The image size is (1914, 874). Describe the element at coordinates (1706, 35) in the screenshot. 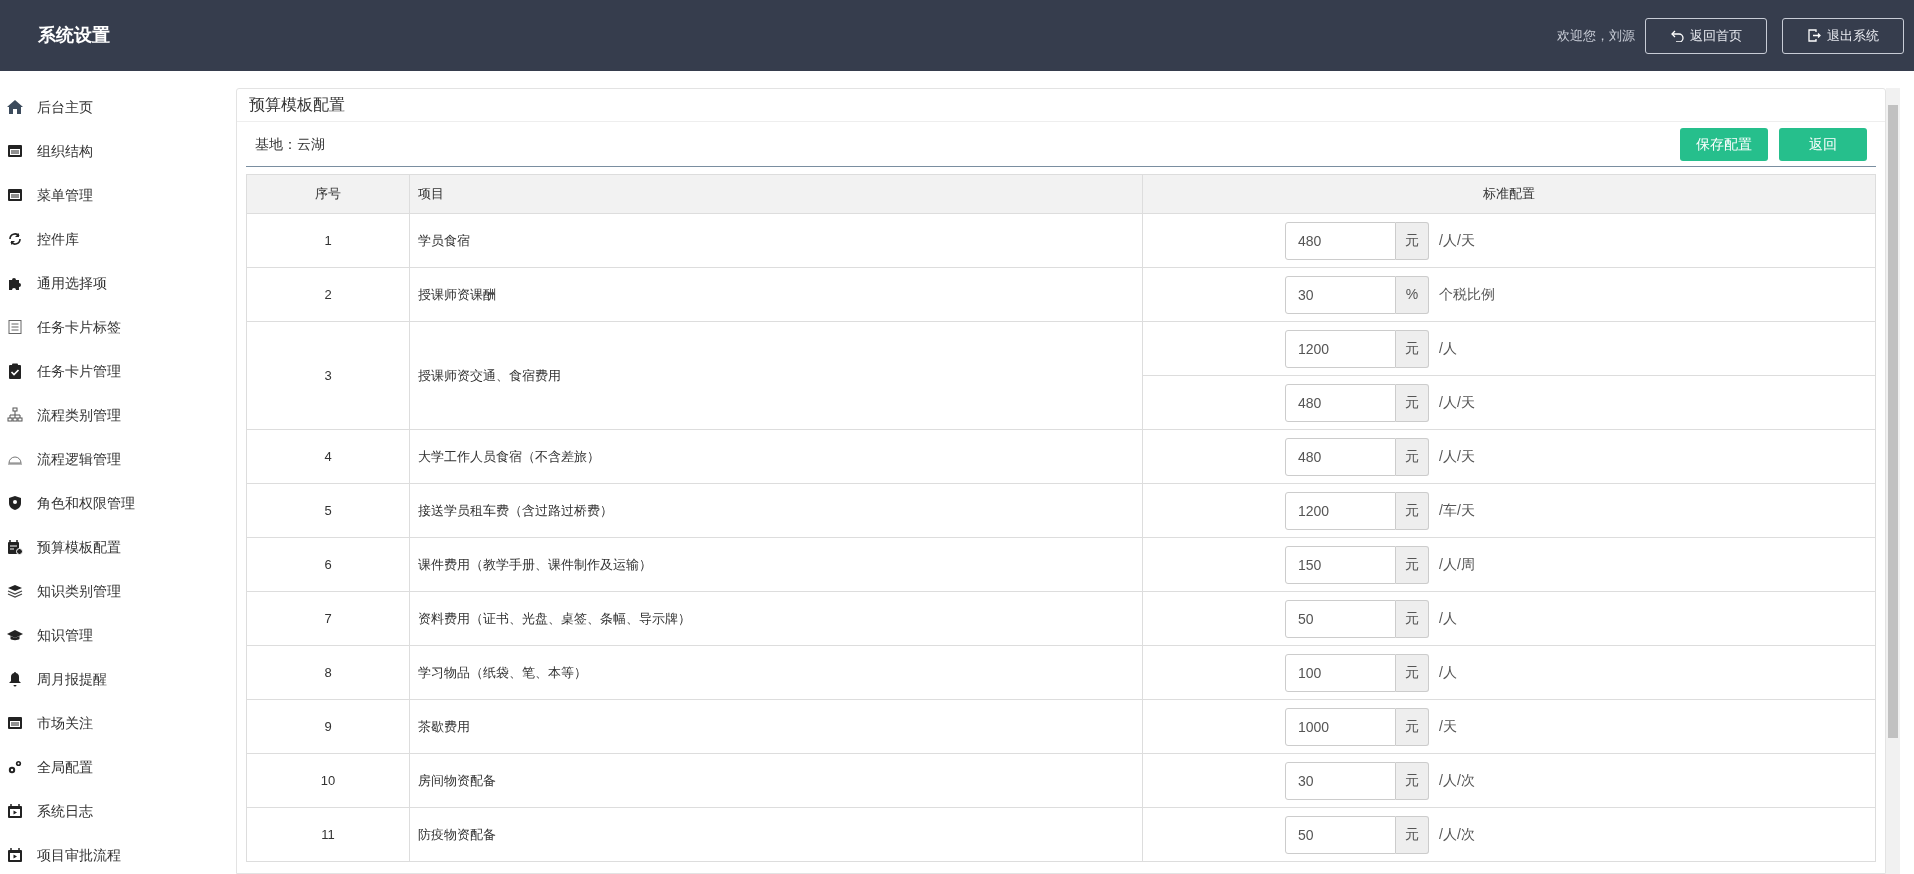

I see `home-button: 返回首页` at that location.